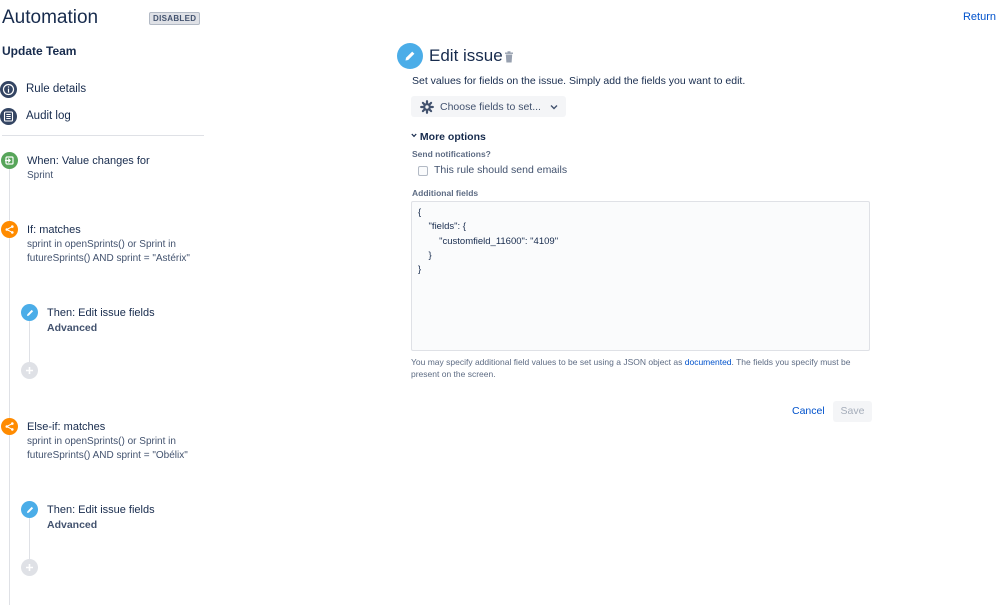  I want to click on rule-name: Update Team, so click(39, 51).